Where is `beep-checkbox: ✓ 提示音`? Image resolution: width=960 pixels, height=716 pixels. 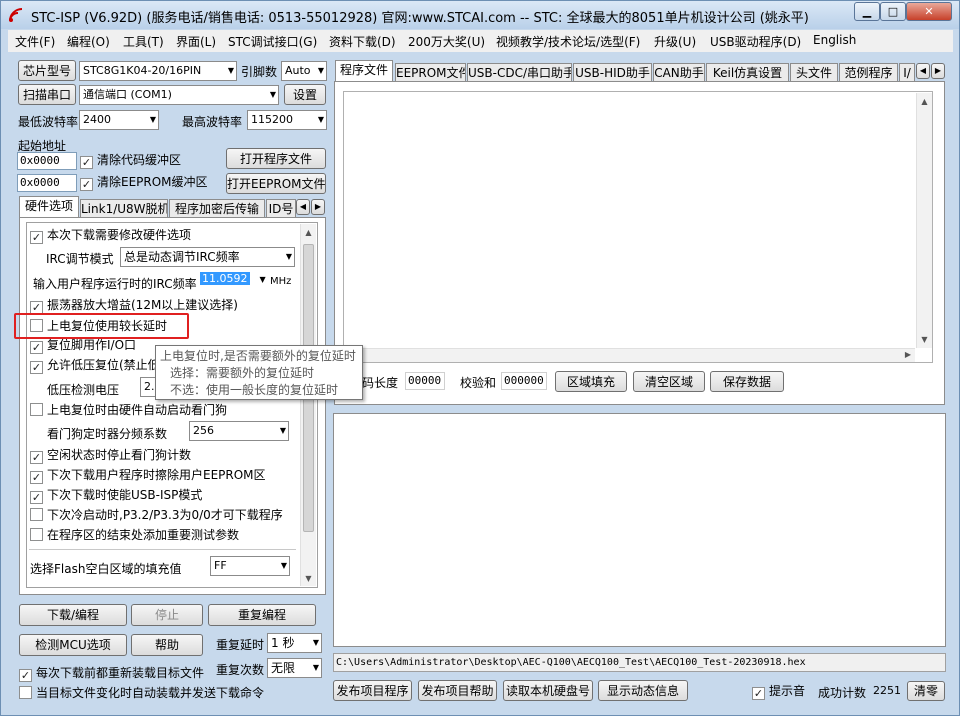
beep-checkbox: ✓ 提示音 is located at coordinates (778, 692).